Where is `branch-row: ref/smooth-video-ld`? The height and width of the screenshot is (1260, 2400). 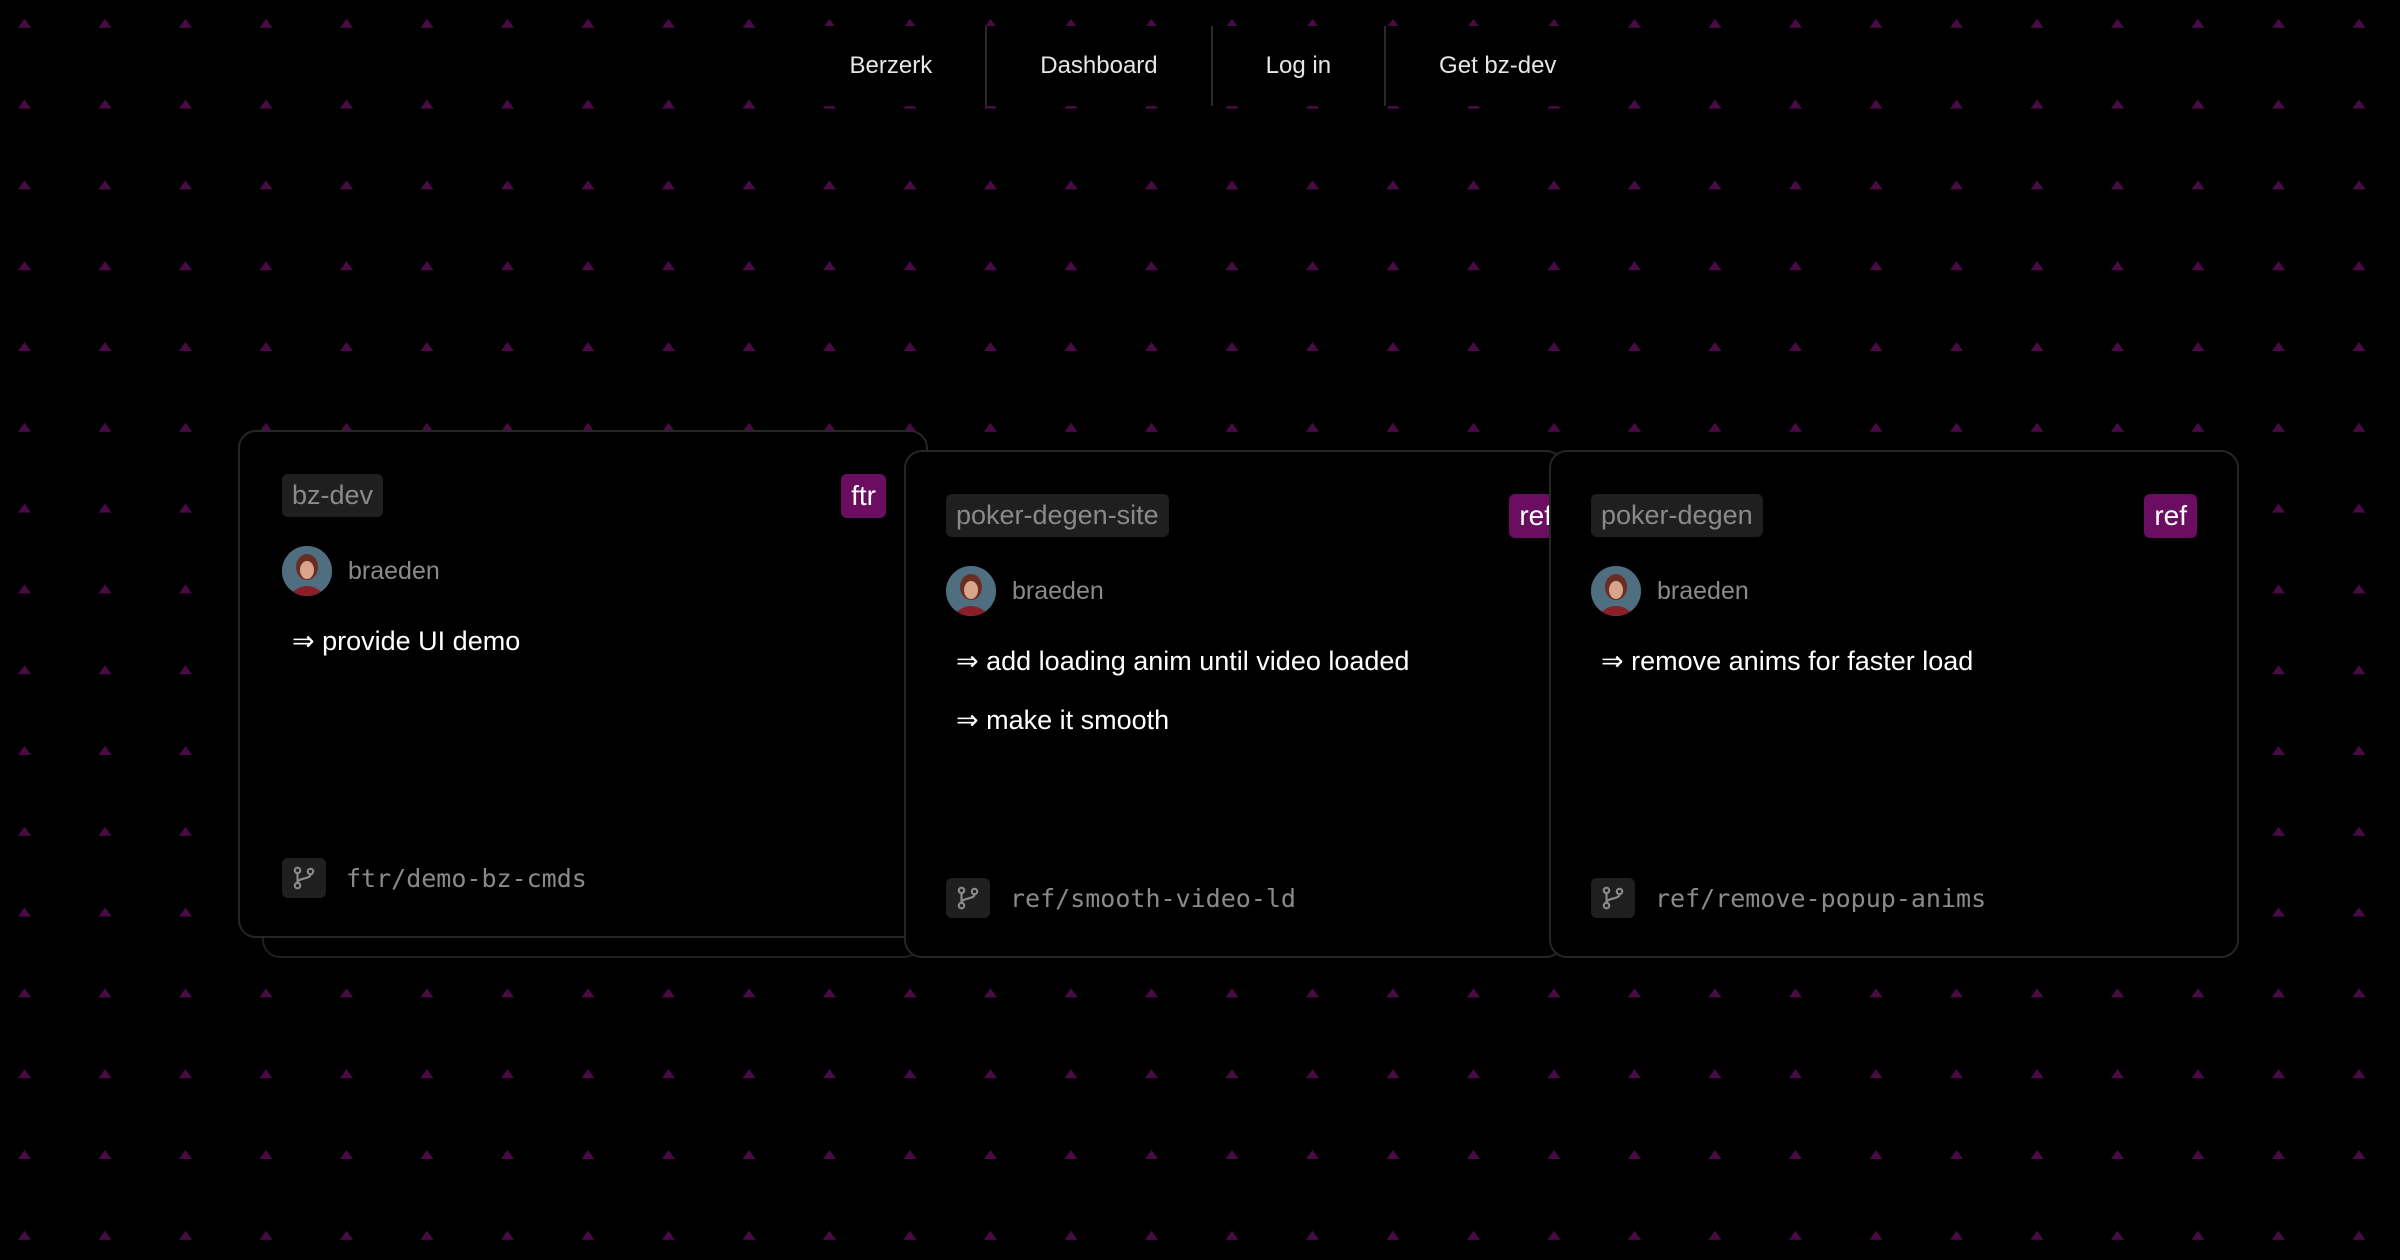
branch-row: ref/smooth-video-ld is located at coordinates (1121, 898).